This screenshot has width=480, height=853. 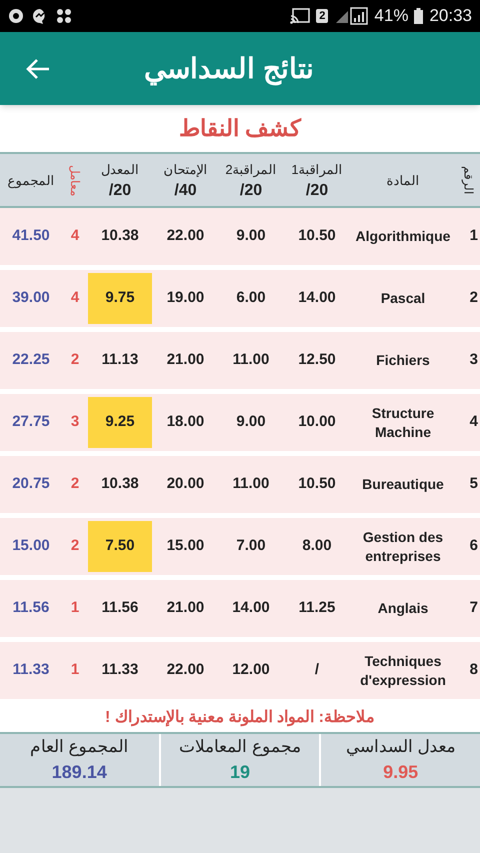 I want to click on column-header: الرقم, so click(x=468, y=180).